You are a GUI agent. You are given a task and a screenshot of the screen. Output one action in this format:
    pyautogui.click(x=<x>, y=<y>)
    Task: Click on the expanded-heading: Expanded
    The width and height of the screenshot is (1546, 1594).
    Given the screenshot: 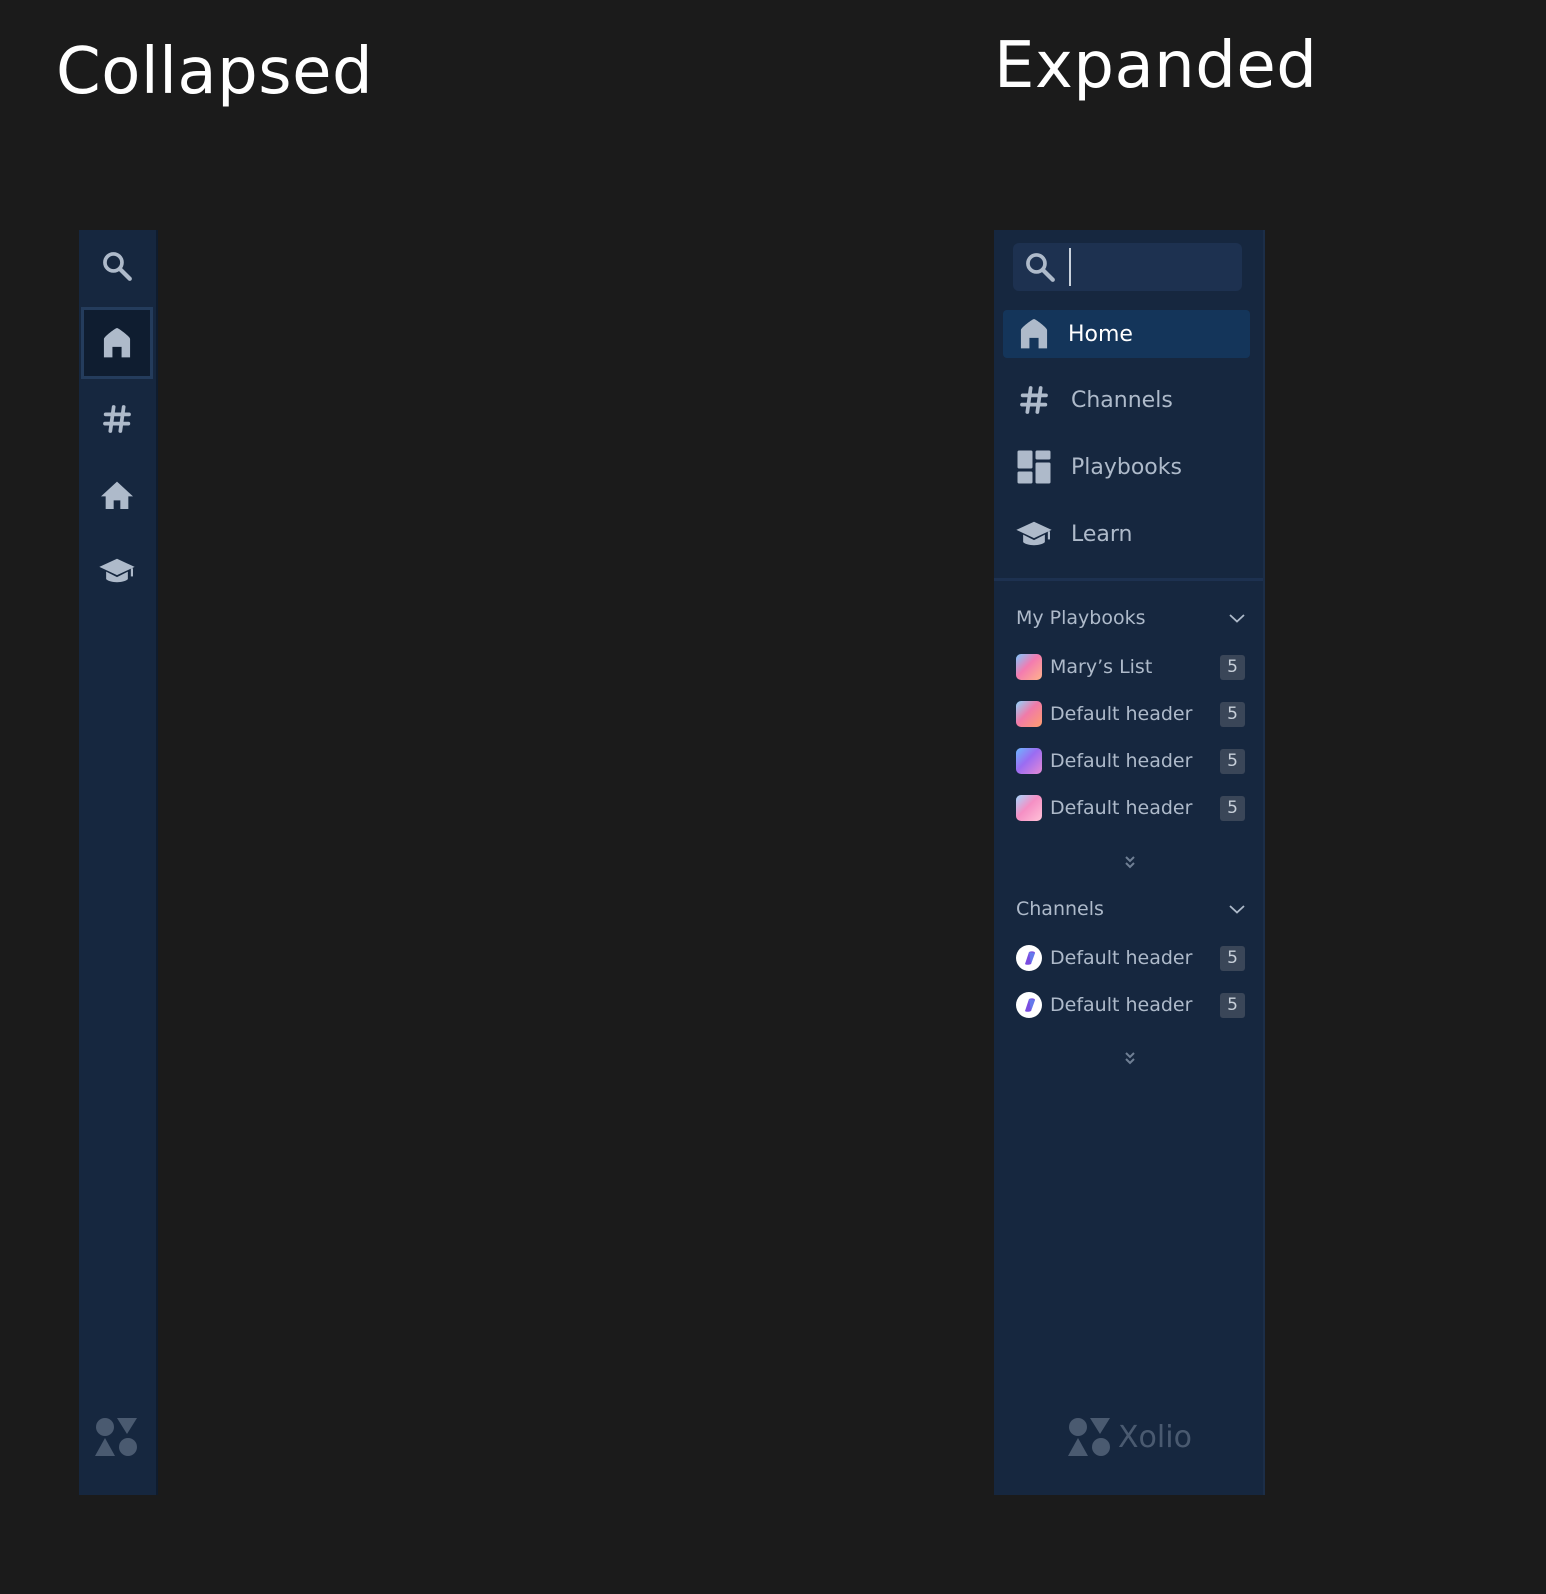 What is the action you would take?
    pyautogui.click(x=1156, y=66)
    